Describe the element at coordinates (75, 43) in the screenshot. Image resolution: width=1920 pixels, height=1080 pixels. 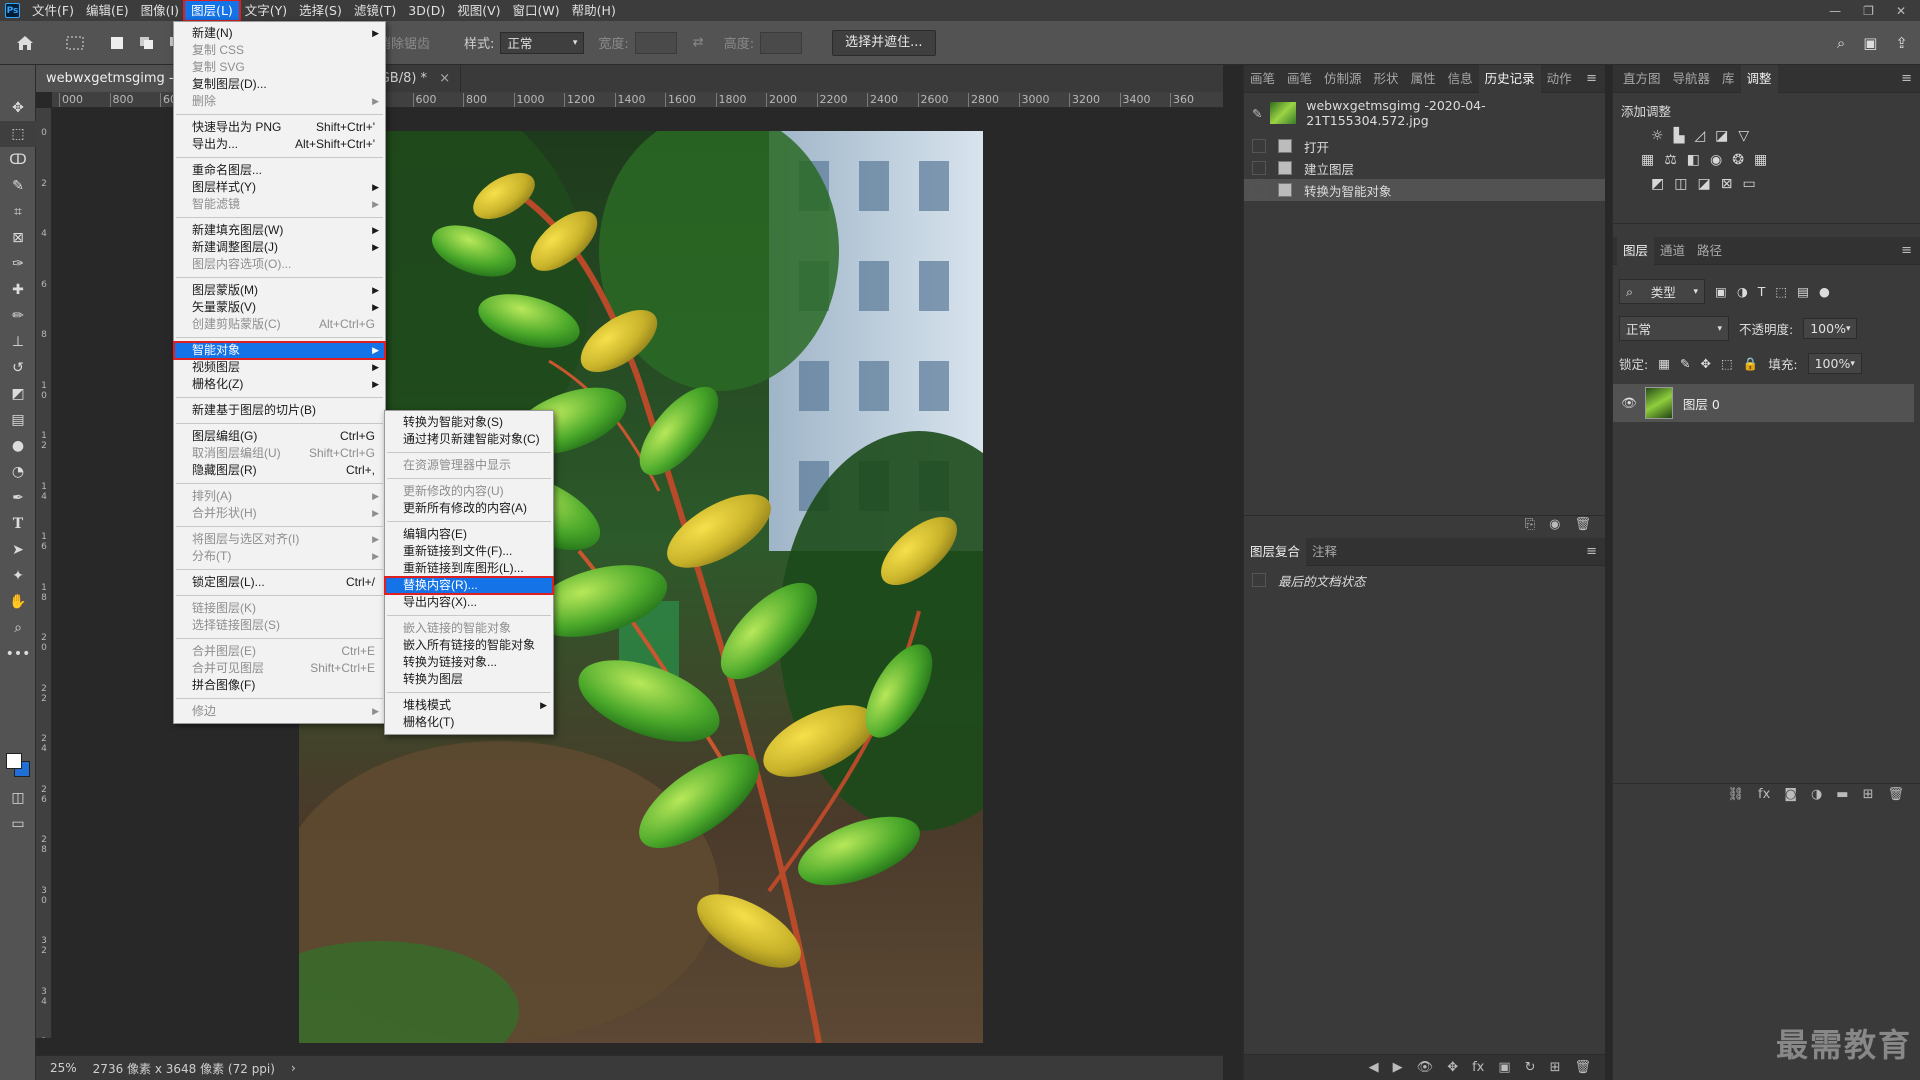
I see `marquee-tool-preset-icon` at that location.